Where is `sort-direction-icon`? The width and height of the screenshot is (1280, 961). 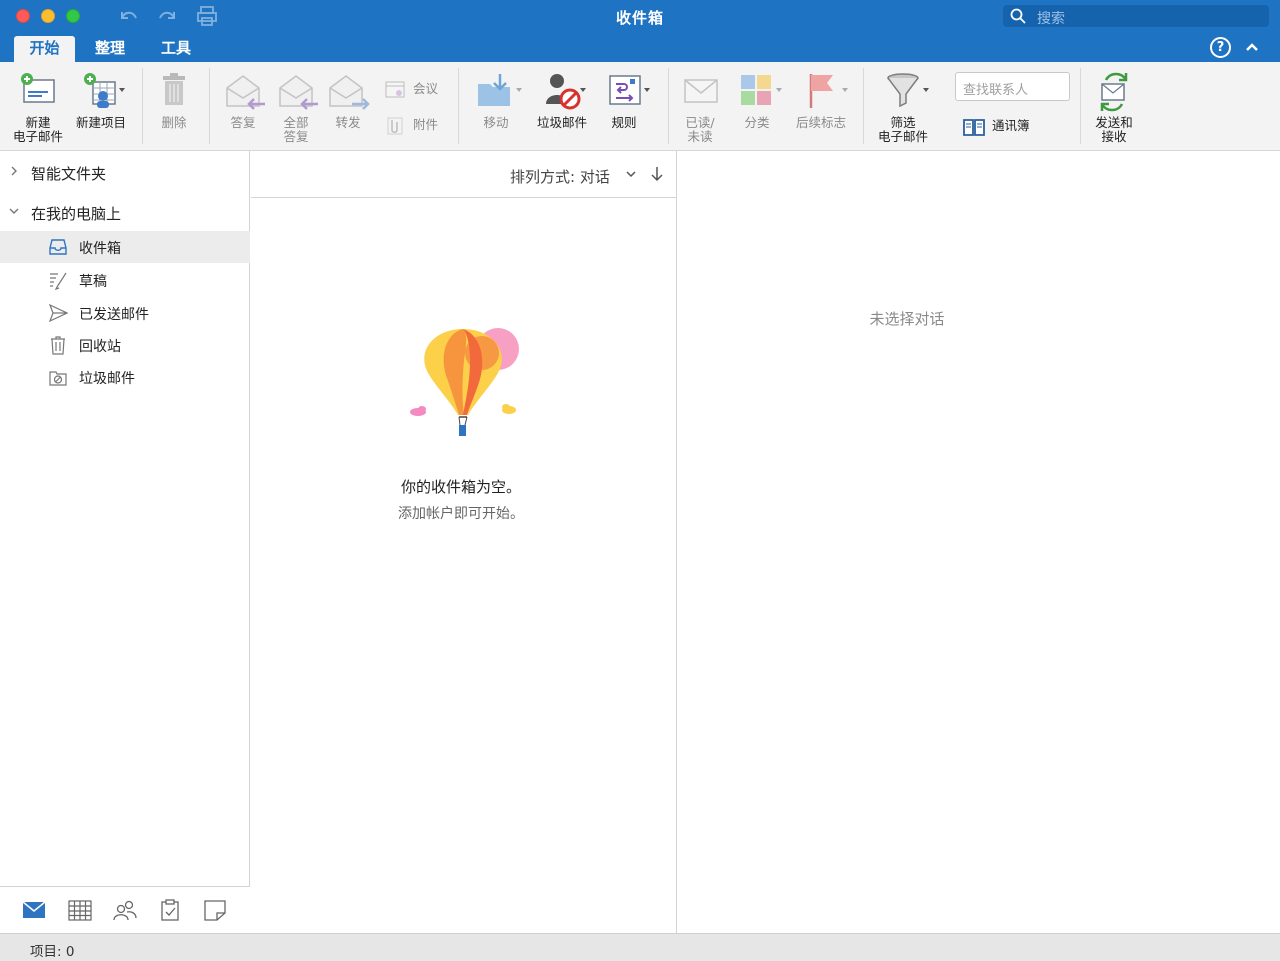 sort-direction-icon is located at coordinates (657, 174).